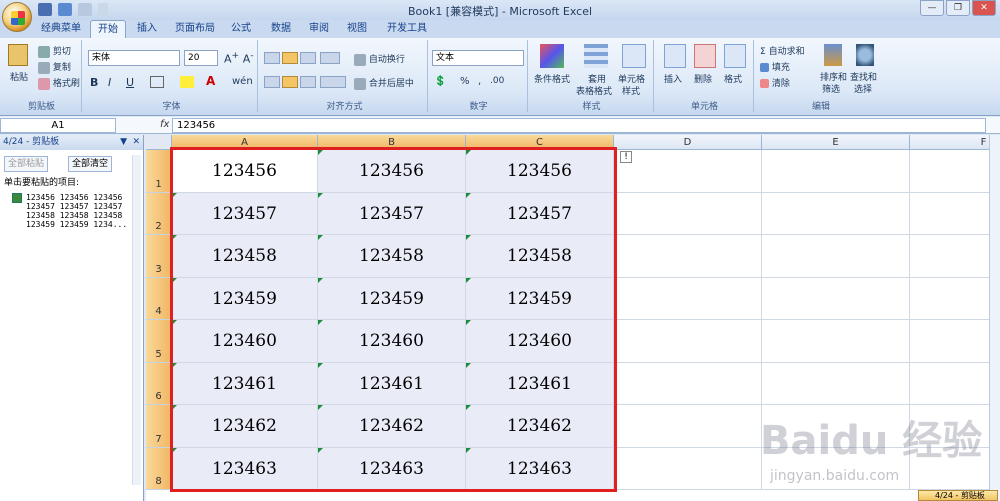 Image resolution: width=1000 pixels, height=501 pixels. I want to click on number-format-select: 文本, so click(478, 58).